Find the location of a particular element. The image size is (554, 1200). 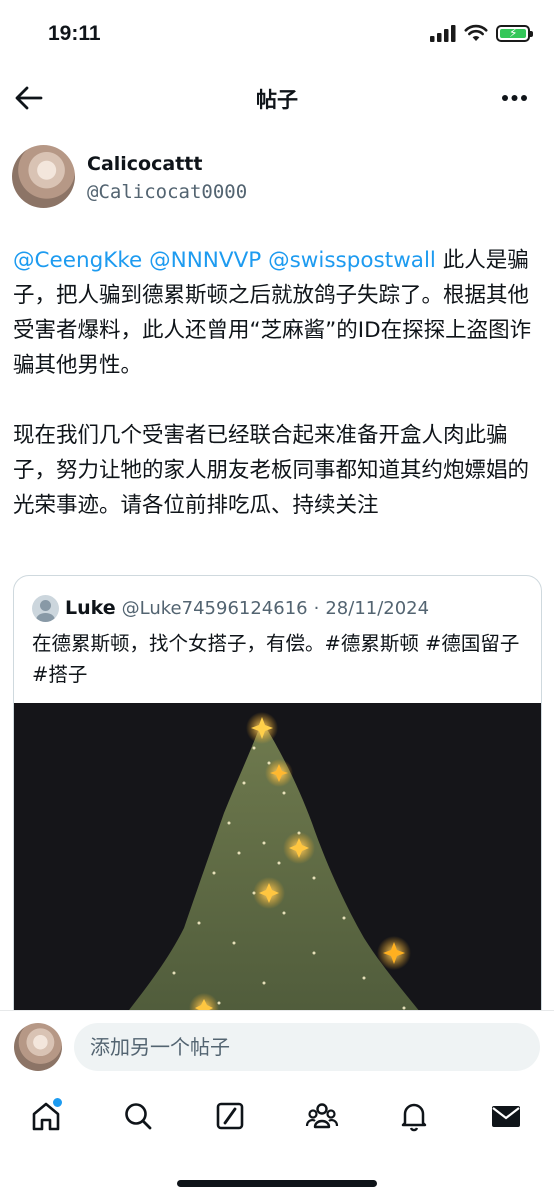

quoted-post-header: Luke @Luke74596124616 · 28/11/2024 is located at coordinates (230, 608).